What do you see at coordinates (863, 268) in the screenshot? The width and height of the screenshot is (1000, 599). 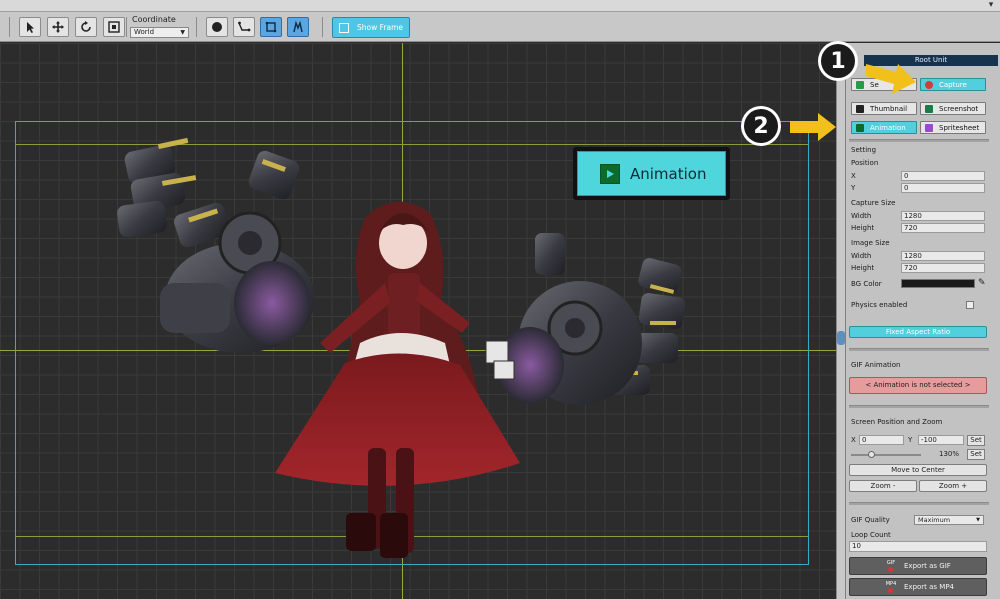 I see `image-height-label: Height` at bounding box center [863, 268].